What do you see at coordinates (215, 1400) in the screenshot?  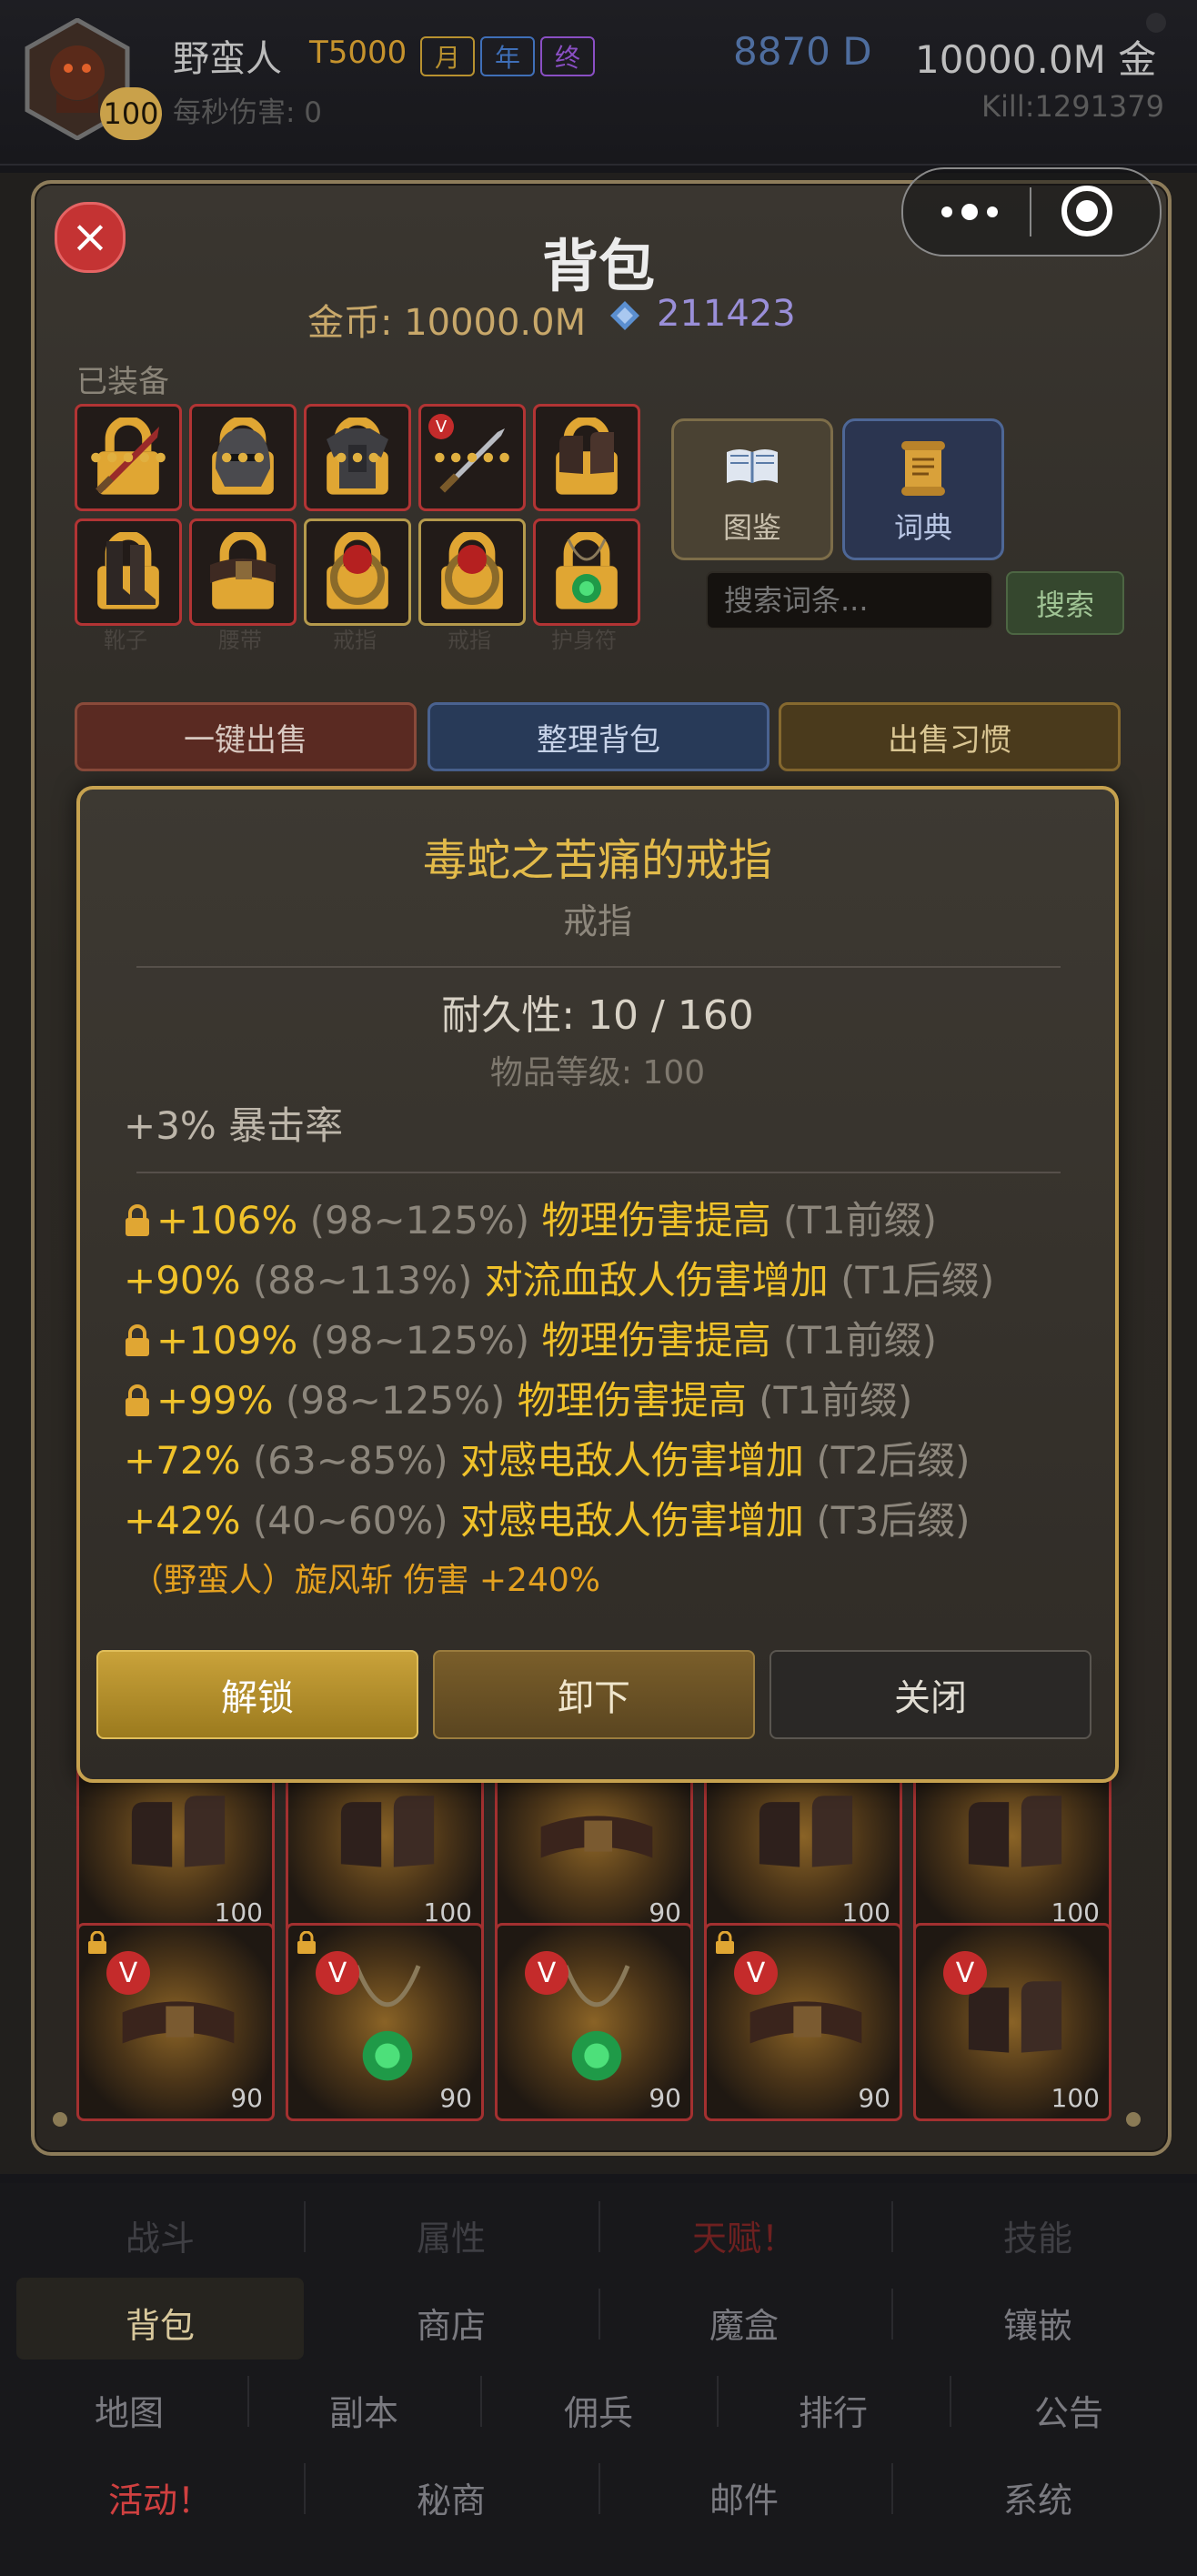 I see `affix-value: +99%` at bounding box center [215, 1400].